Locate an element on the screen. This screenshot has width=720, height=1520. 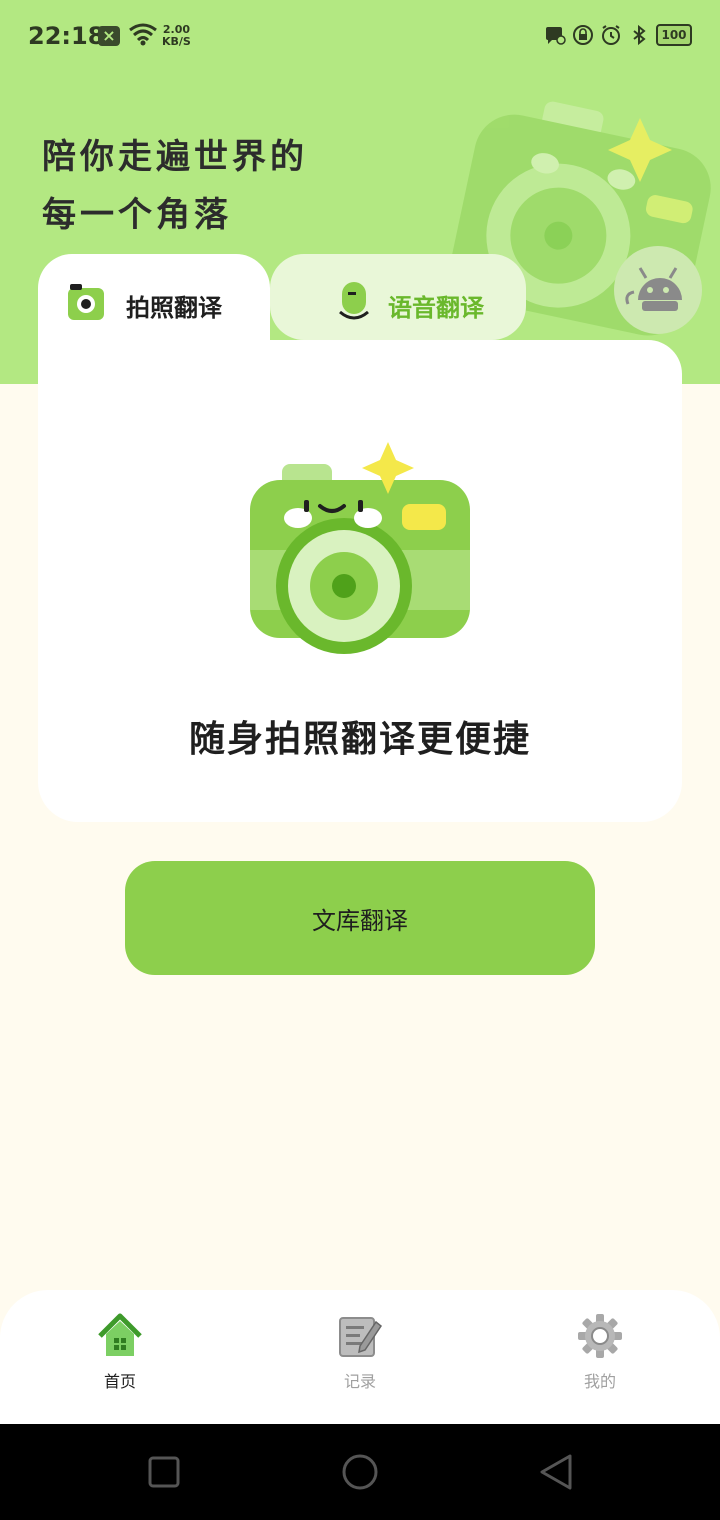
card-caption: 随身拍照翻译更便捷 is located at coordinates (359, 739).